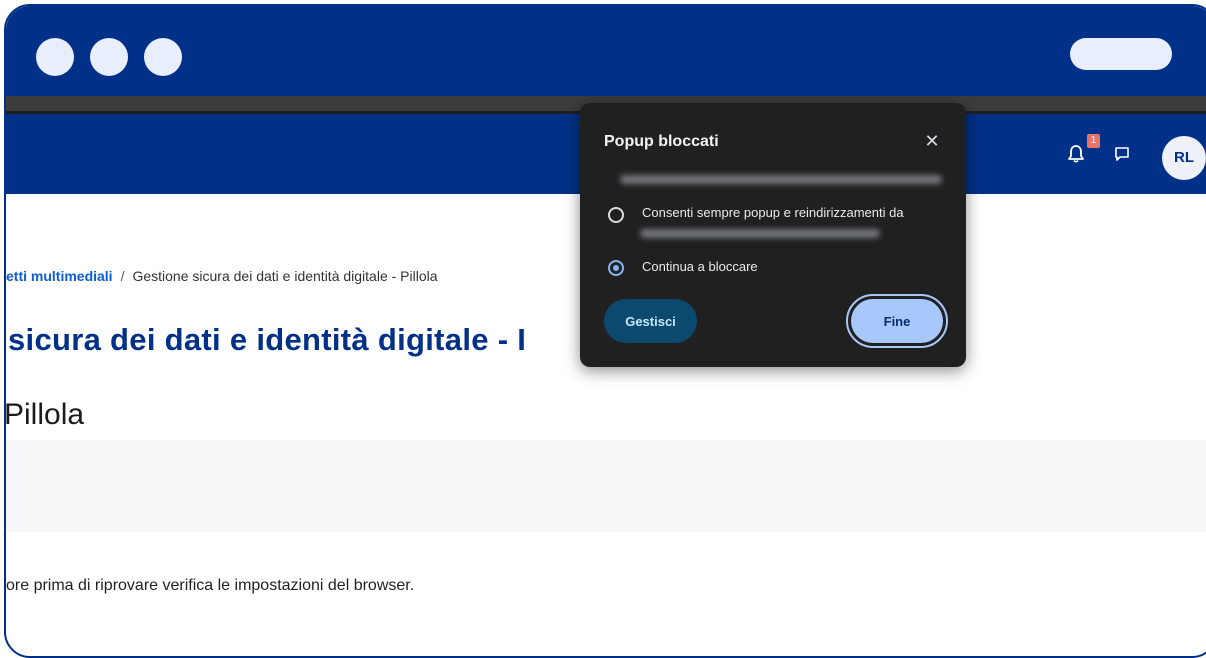 The height and width of the screenshot is (658, 1206). I want to click on radio-always-allow, so click(616, 215).